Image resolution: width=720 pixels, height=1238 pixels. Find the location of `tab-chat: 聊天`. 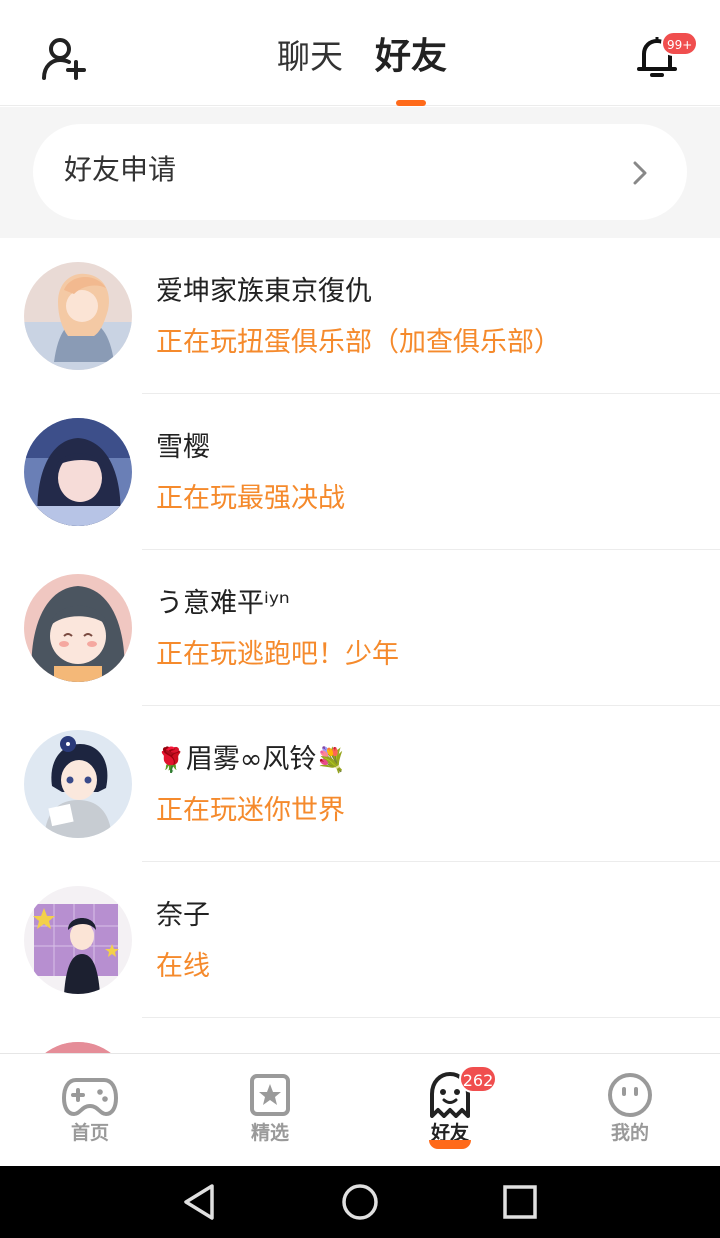

tab-chat: 聊天 is located at coordinates (310, 57).